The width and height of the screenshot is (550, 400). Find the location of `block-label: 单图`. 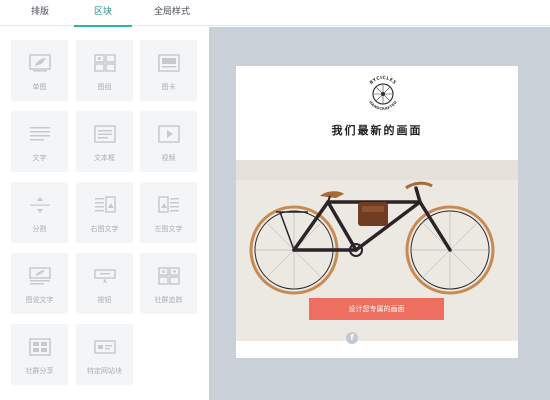

block-label: 单图 is located at coordinates (39, 87).